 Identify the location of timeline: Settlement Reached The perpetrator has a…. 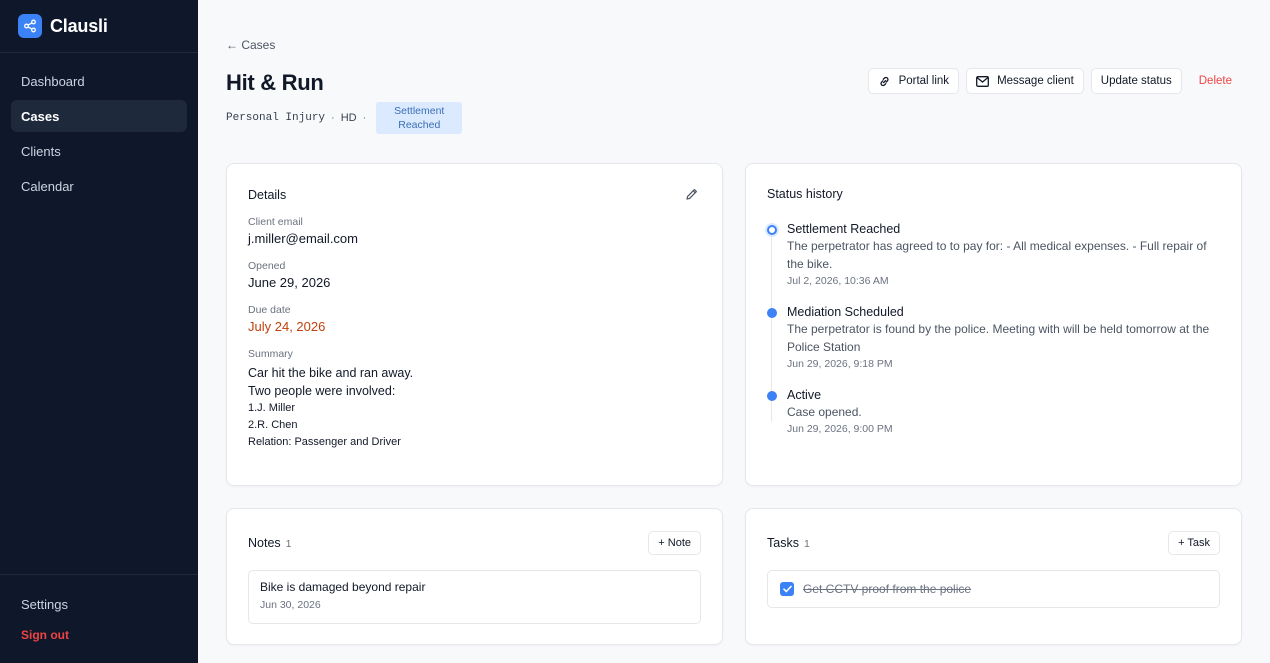
(993, 328).